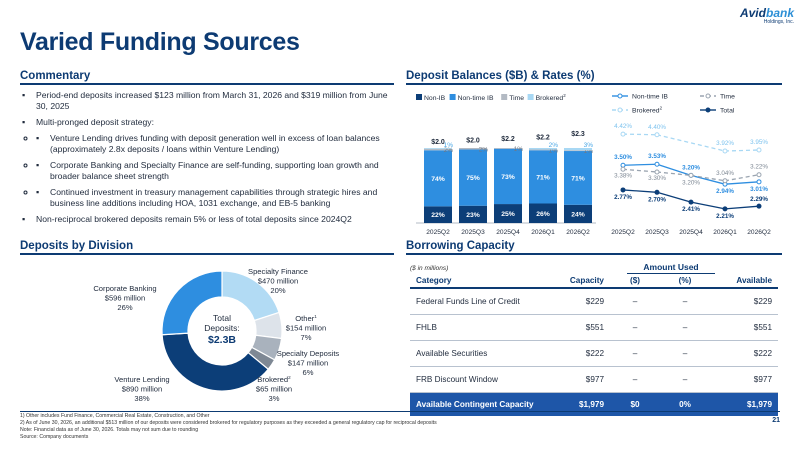 The height and width of the screenshot is (450, 800). What do you see at coordinates (657, 199) in the screenshot?
I see `line-data-label: 2.70%` at bounding box center [657, 199].